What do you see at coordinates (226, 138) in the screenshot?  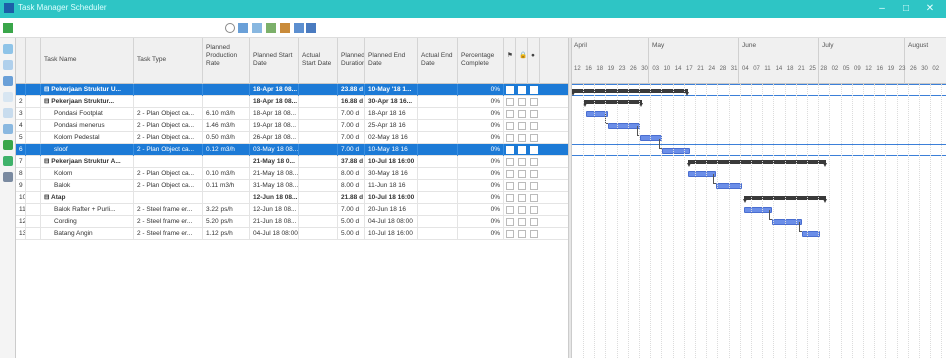 I see `cell-rate: 0.50 m3/h` at bounding box center [226, 138].